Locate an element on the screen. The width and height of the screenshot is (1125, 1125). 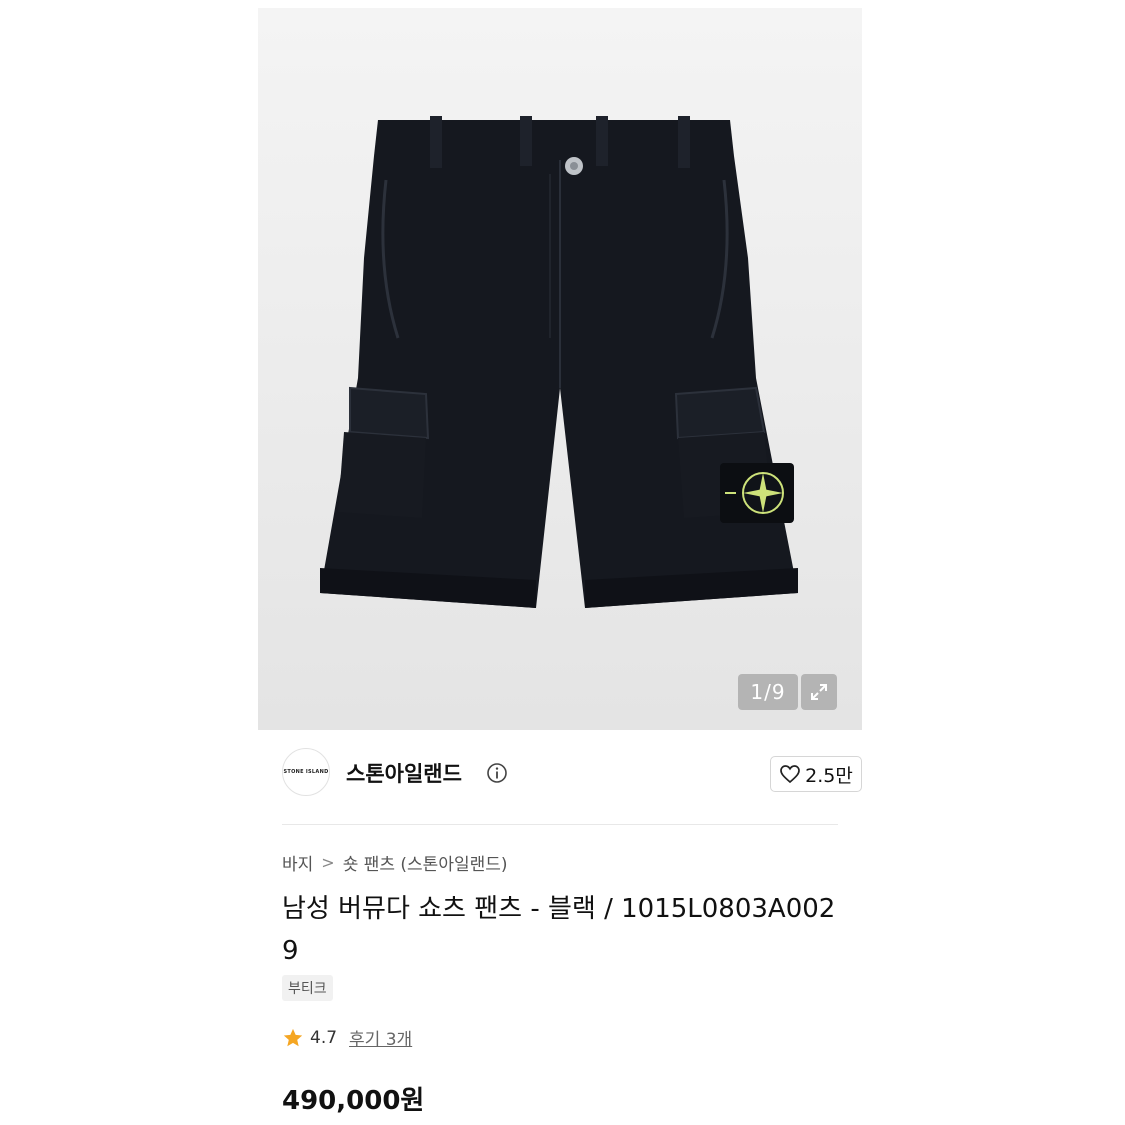
brand-name: 스톤아일랜드 is located at coordinates (404, 773).